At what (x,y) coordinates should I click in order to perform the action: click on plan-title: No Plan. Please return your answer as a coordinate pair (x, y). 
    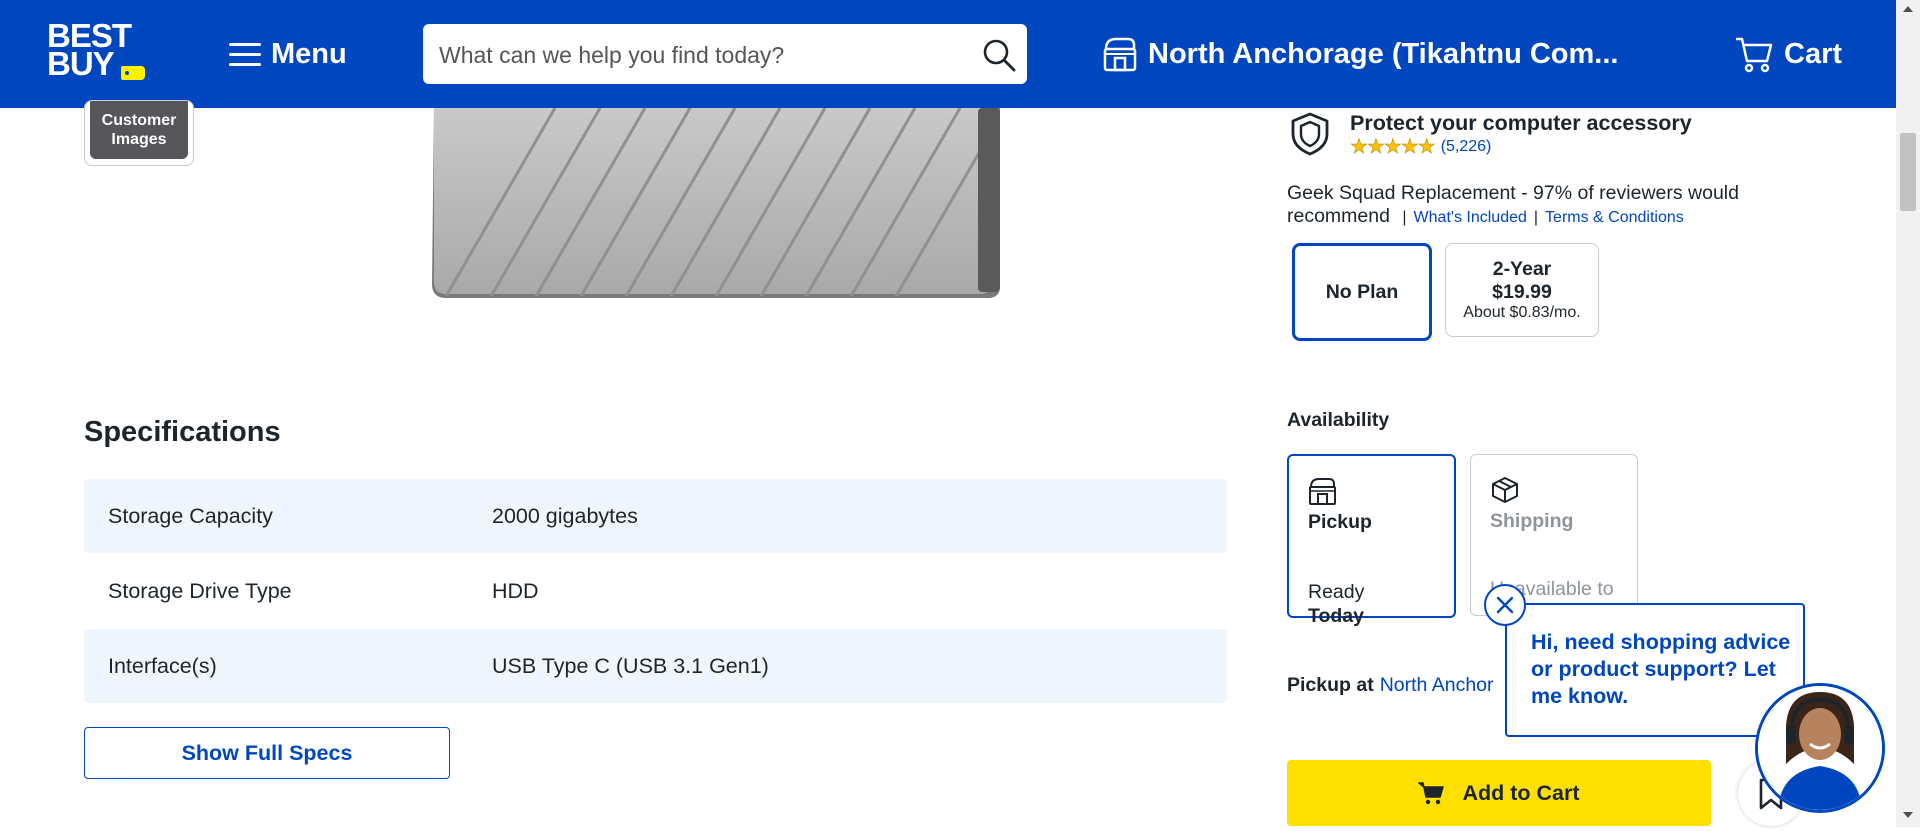
    Looking at the image, I should click on (1362, 292).